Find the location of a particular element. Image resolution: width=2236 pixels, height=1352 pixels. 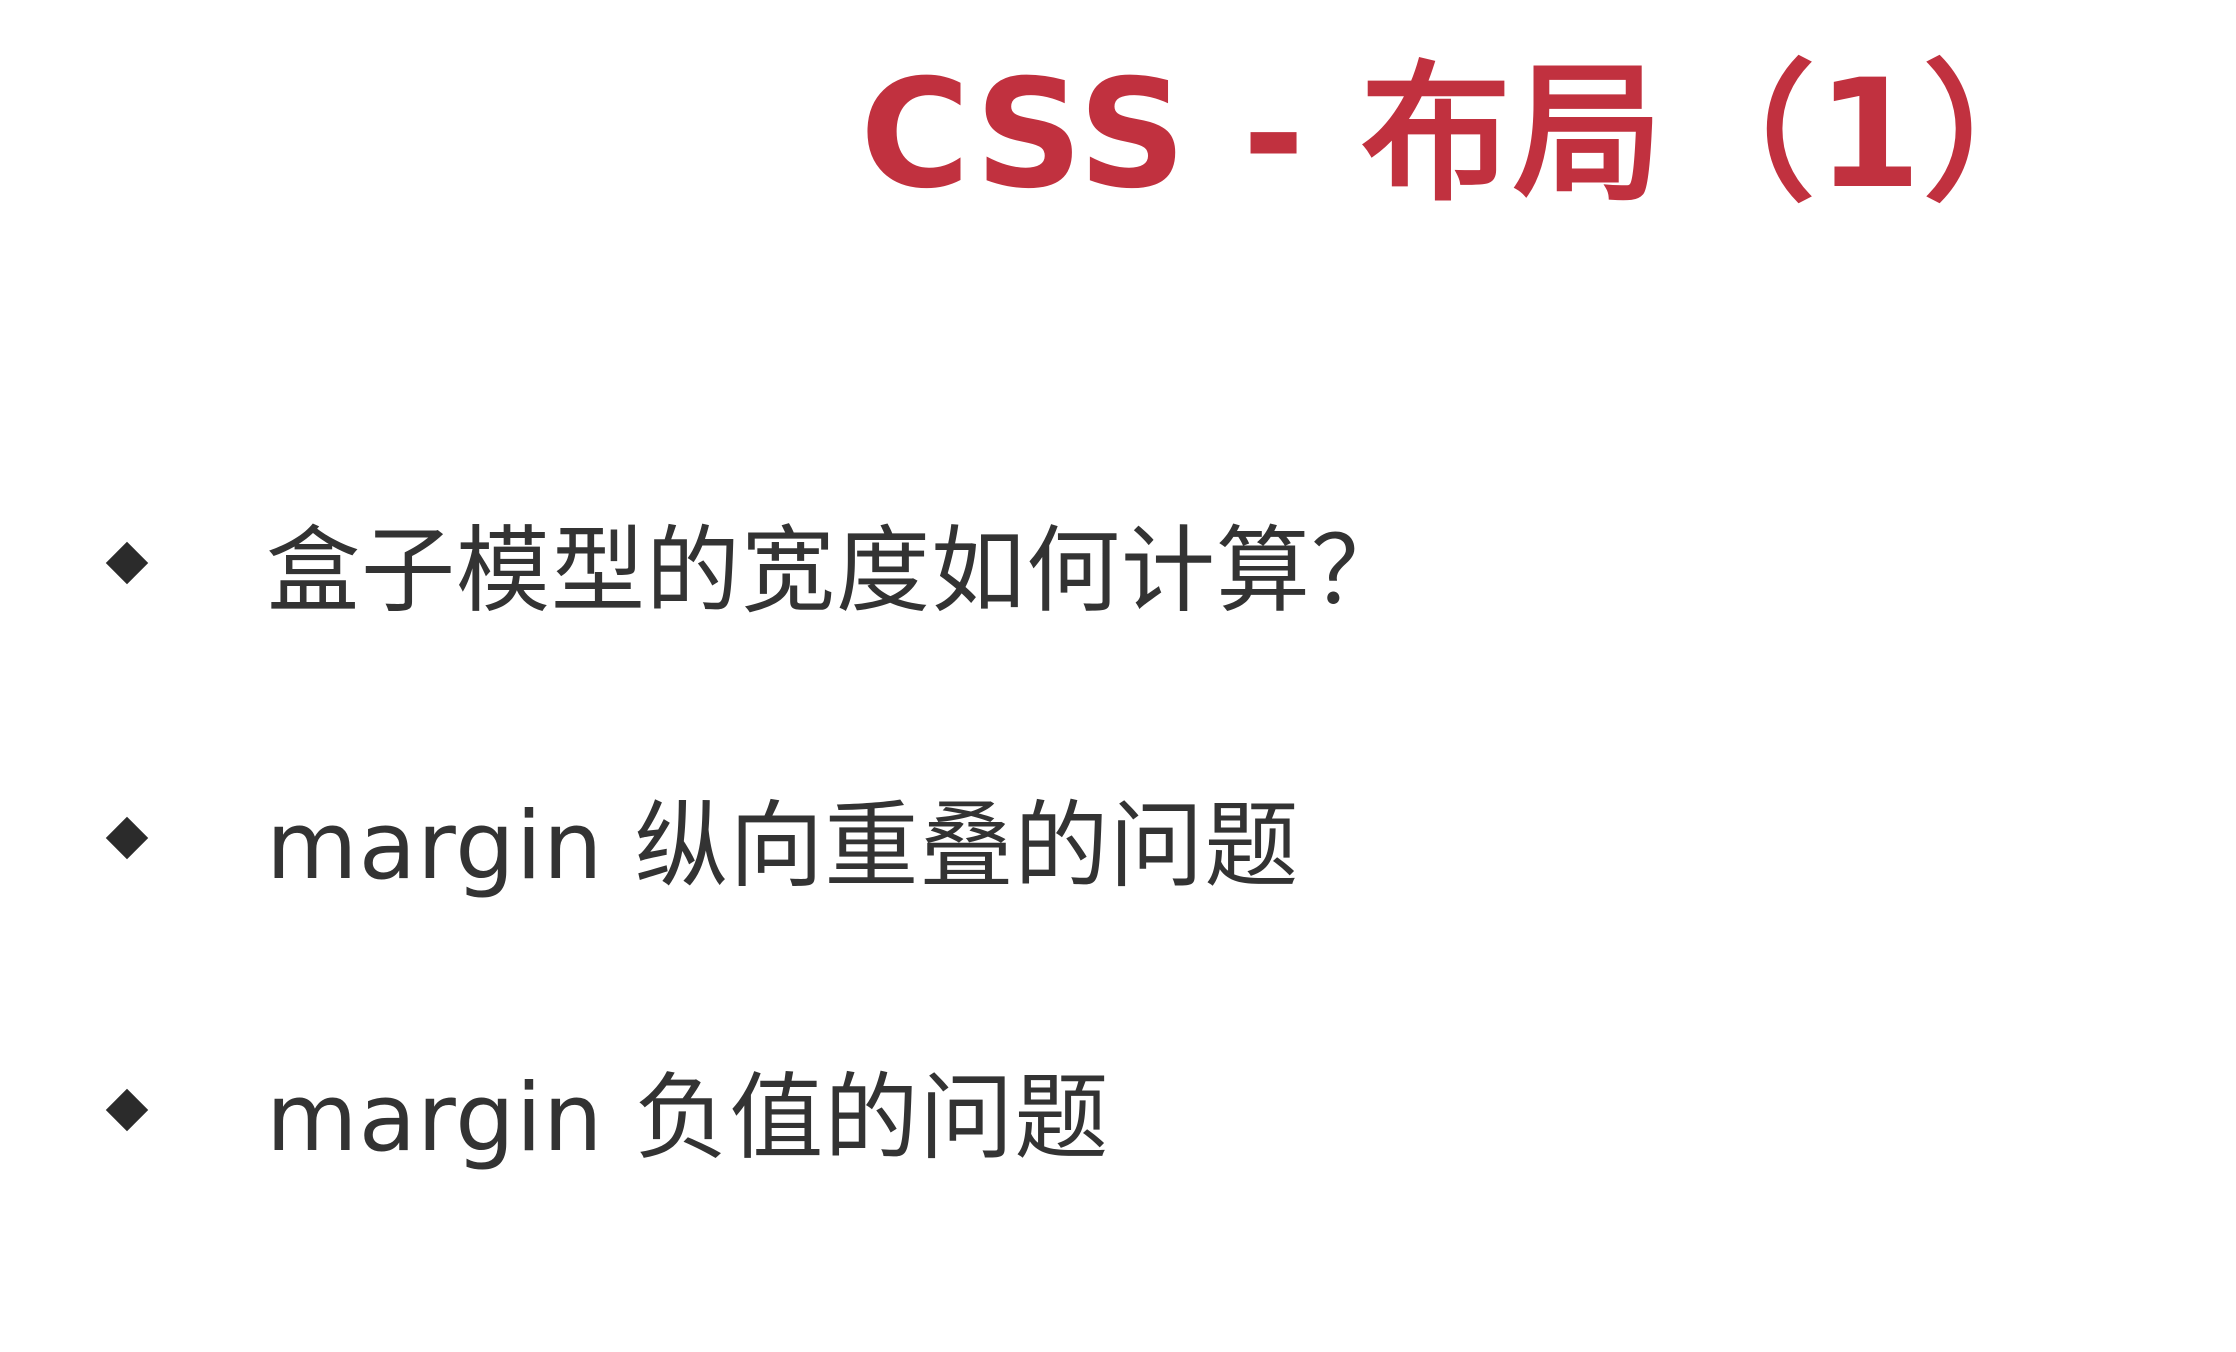

list-item: margin 负值的问题 is located at coordinates (604, 1111).